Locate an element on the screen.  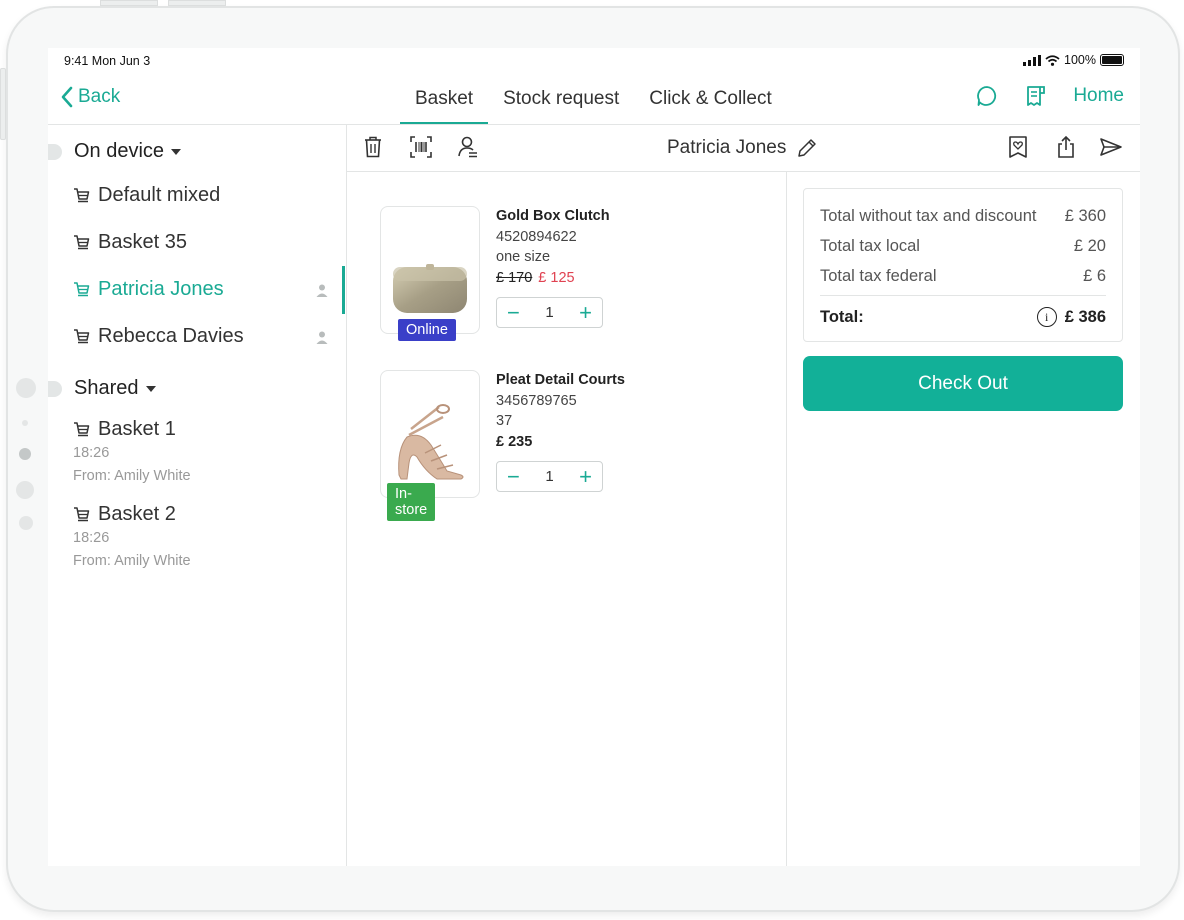
shared-header: Shared is located at coordinates (102, 388).